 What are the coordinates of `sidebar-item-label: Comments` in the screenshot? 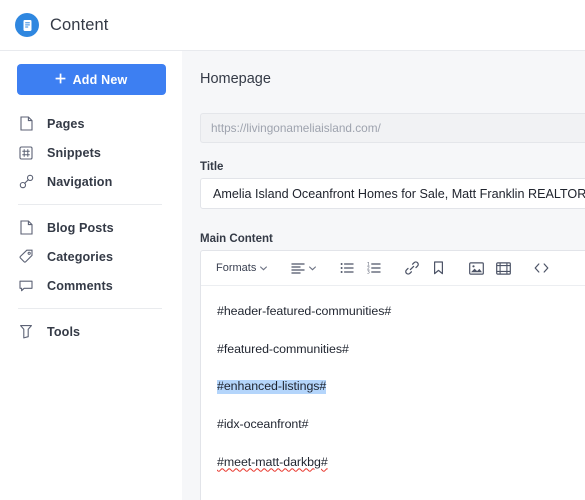 It's located at (80, 285).